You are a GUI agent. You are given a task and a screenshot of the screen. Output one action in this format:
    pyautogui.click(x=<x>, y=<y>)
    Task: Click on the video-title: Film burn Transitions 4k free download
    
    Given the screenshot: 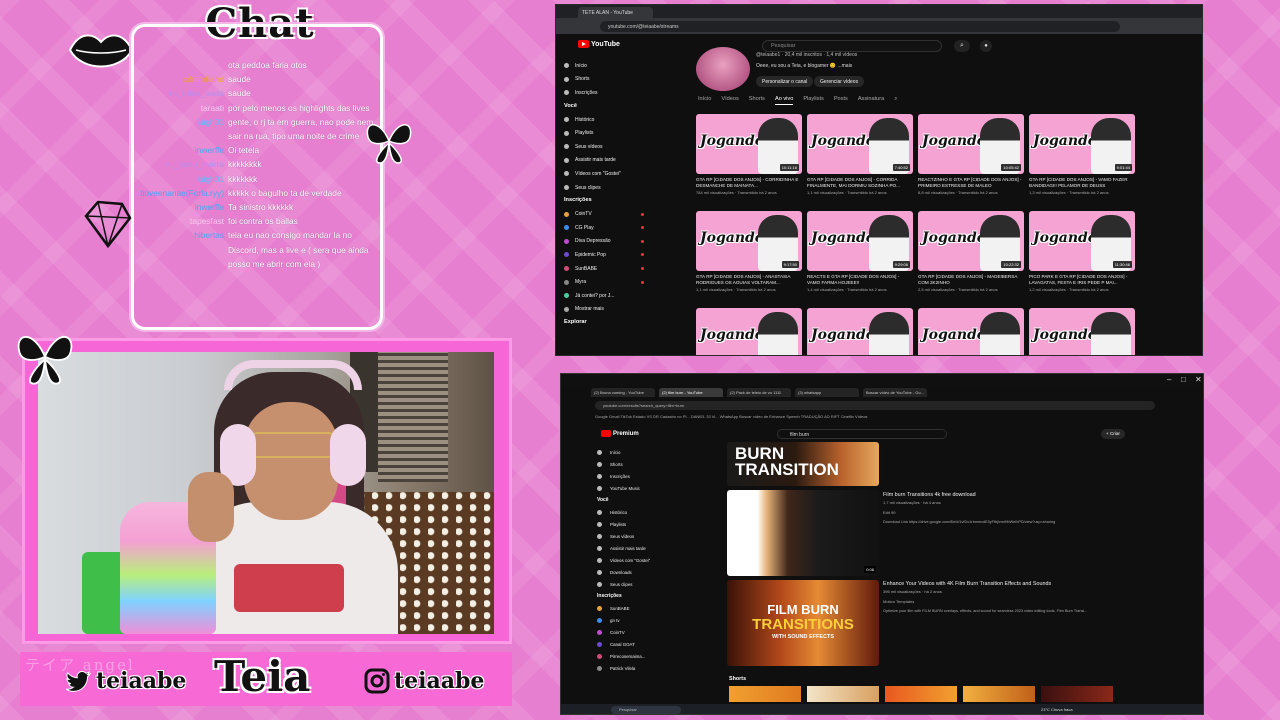 What is the action you would take?
    pyautogui.click(x=929, y=495)
    